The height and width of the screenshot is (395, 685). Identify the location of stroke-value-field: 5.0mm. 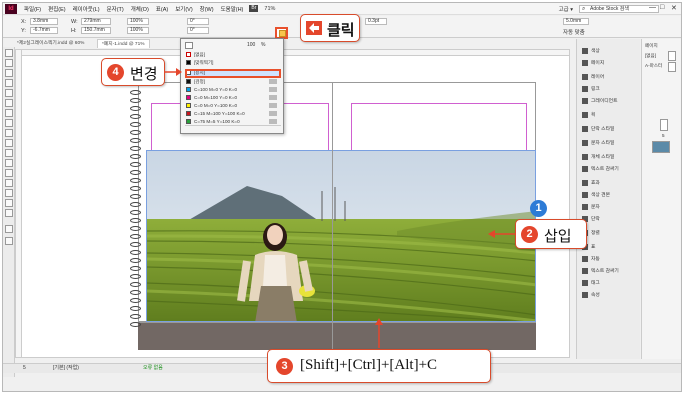
(576, 21).